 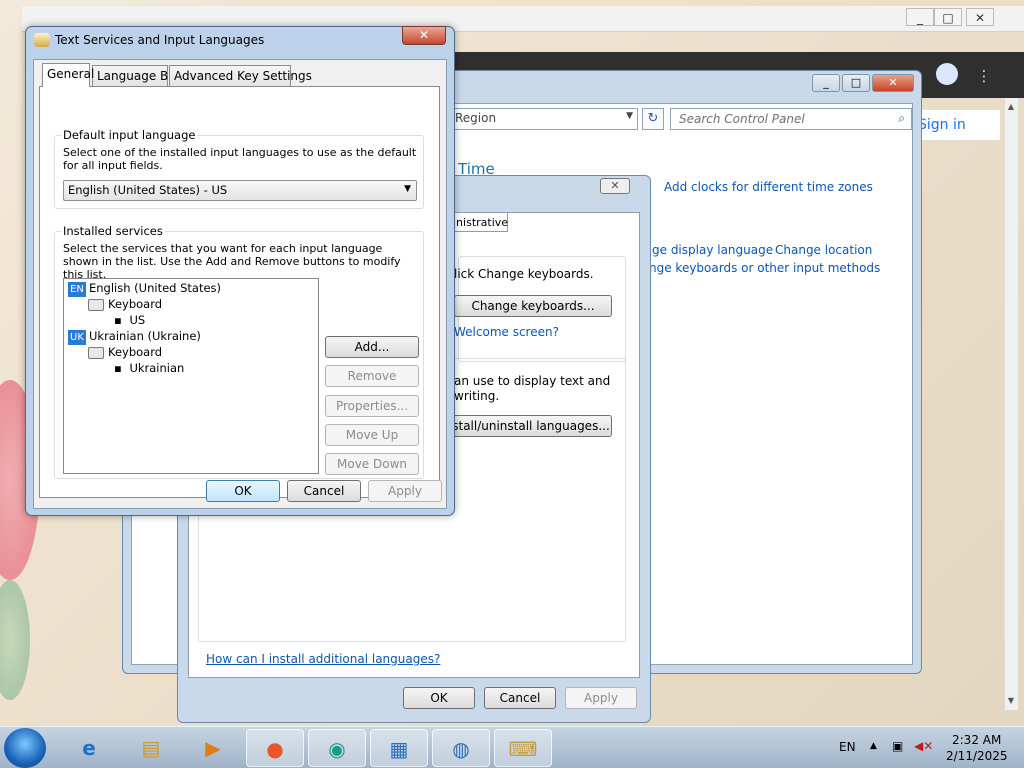 What do you see at coordinates (742, 119) in the screenshot?
I see `search-placeholder: Search Control Panel` at bounding box center [742, 119].